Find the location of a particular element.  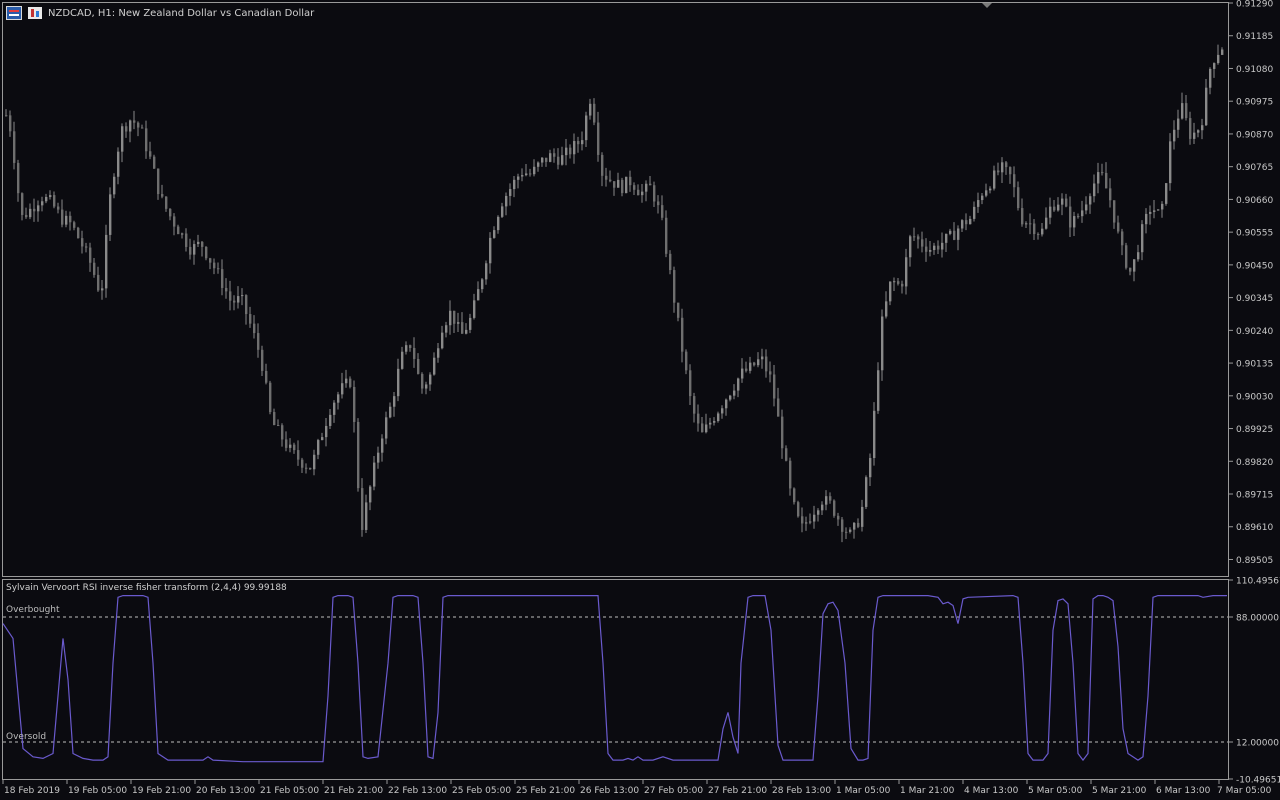

time-label: 20 Feb 13:00 is located at coordinates (225, 791).